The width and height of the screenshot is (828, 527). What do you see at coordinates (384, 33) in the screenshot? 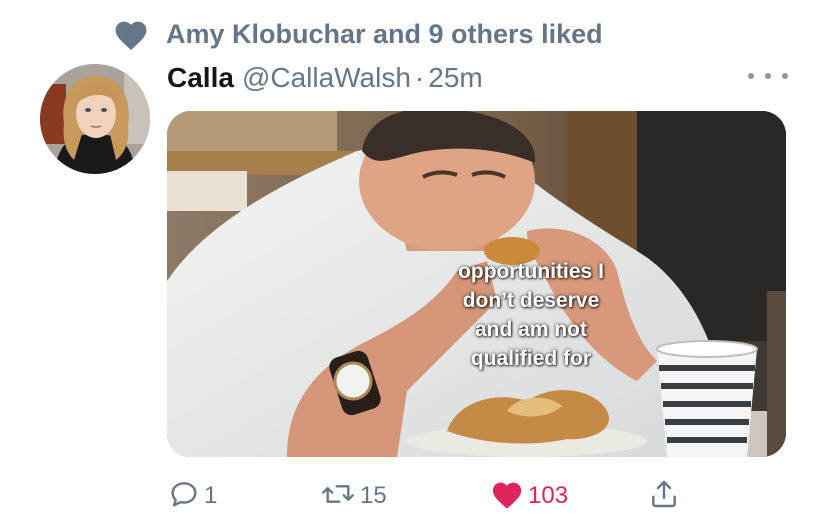
I see `social-context-text: Amy Klobuchar and 9 others liked` at bounding box center [384, 33].